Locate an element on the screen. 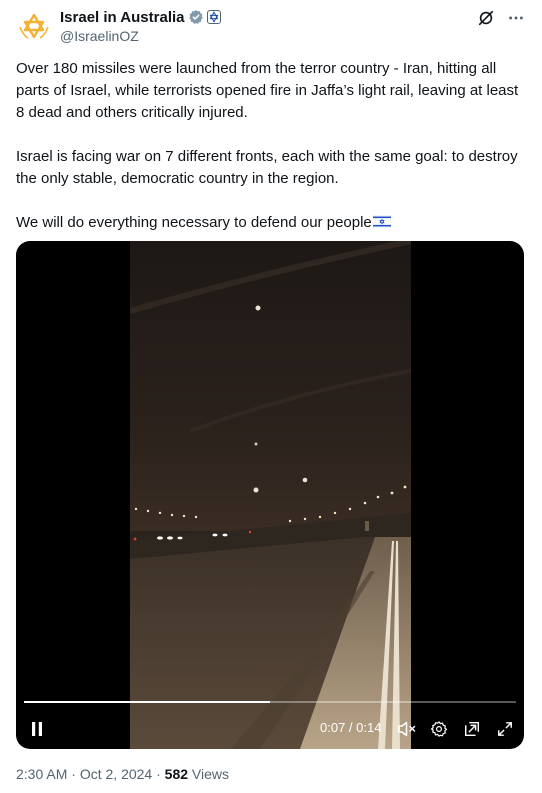 This screenshot has width=542, height=793. avatar is located at coordinates (34, 26).